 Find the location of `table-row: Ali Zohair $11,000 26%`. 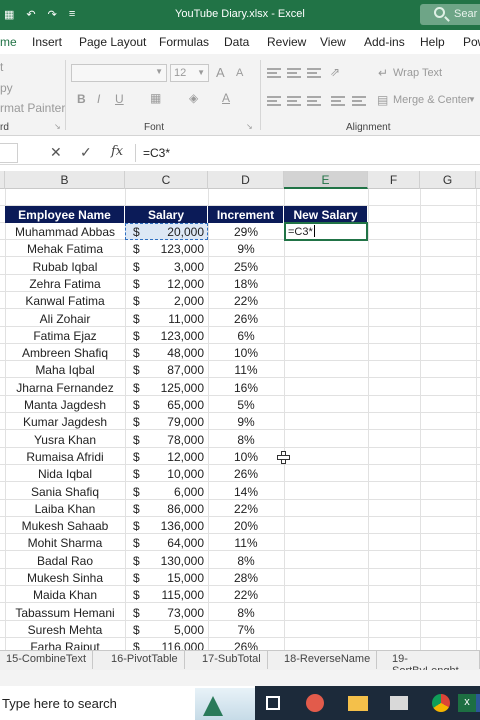

table-row: Ali Zohair $11,000 26% is located at coordinates (240, 318).